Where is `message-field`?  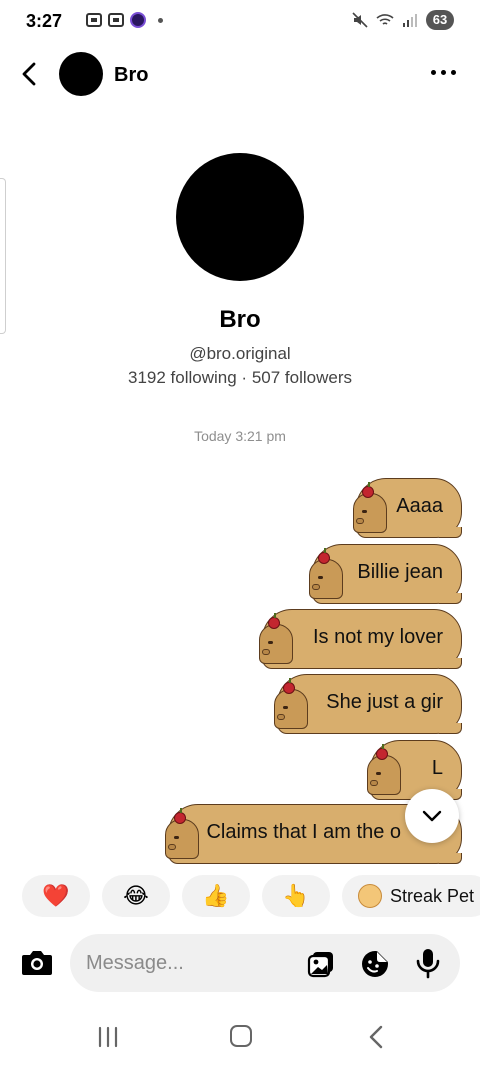
message-field is located at coordinates (265, 963).